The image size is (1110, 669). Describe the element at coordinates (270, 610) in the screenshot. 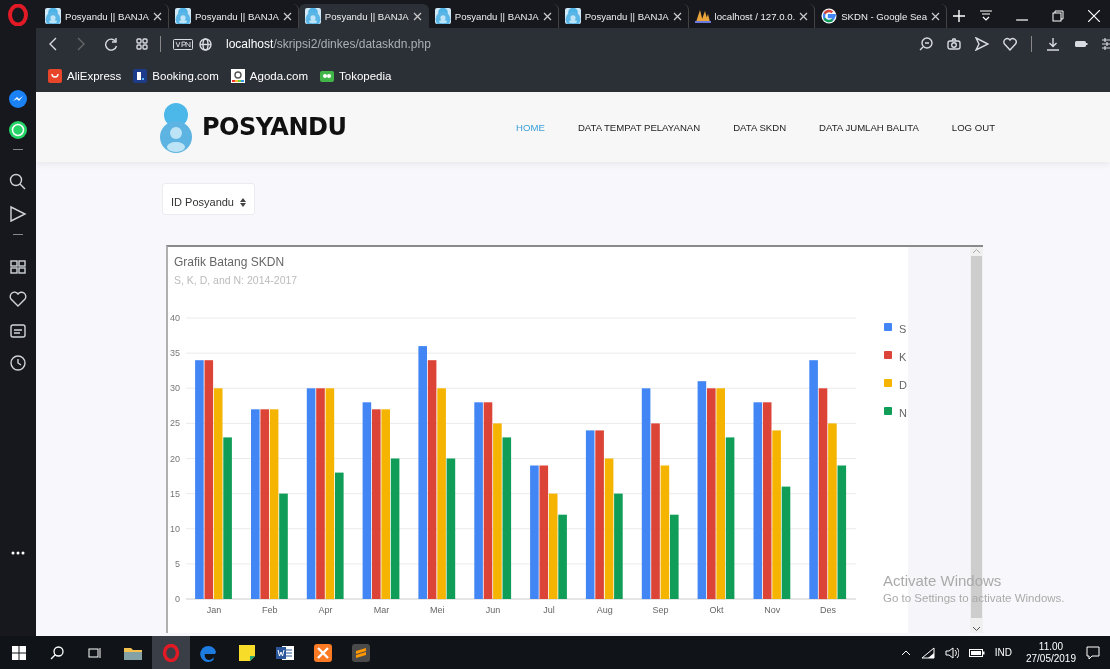

I see `axis-label: Feb` at that location.